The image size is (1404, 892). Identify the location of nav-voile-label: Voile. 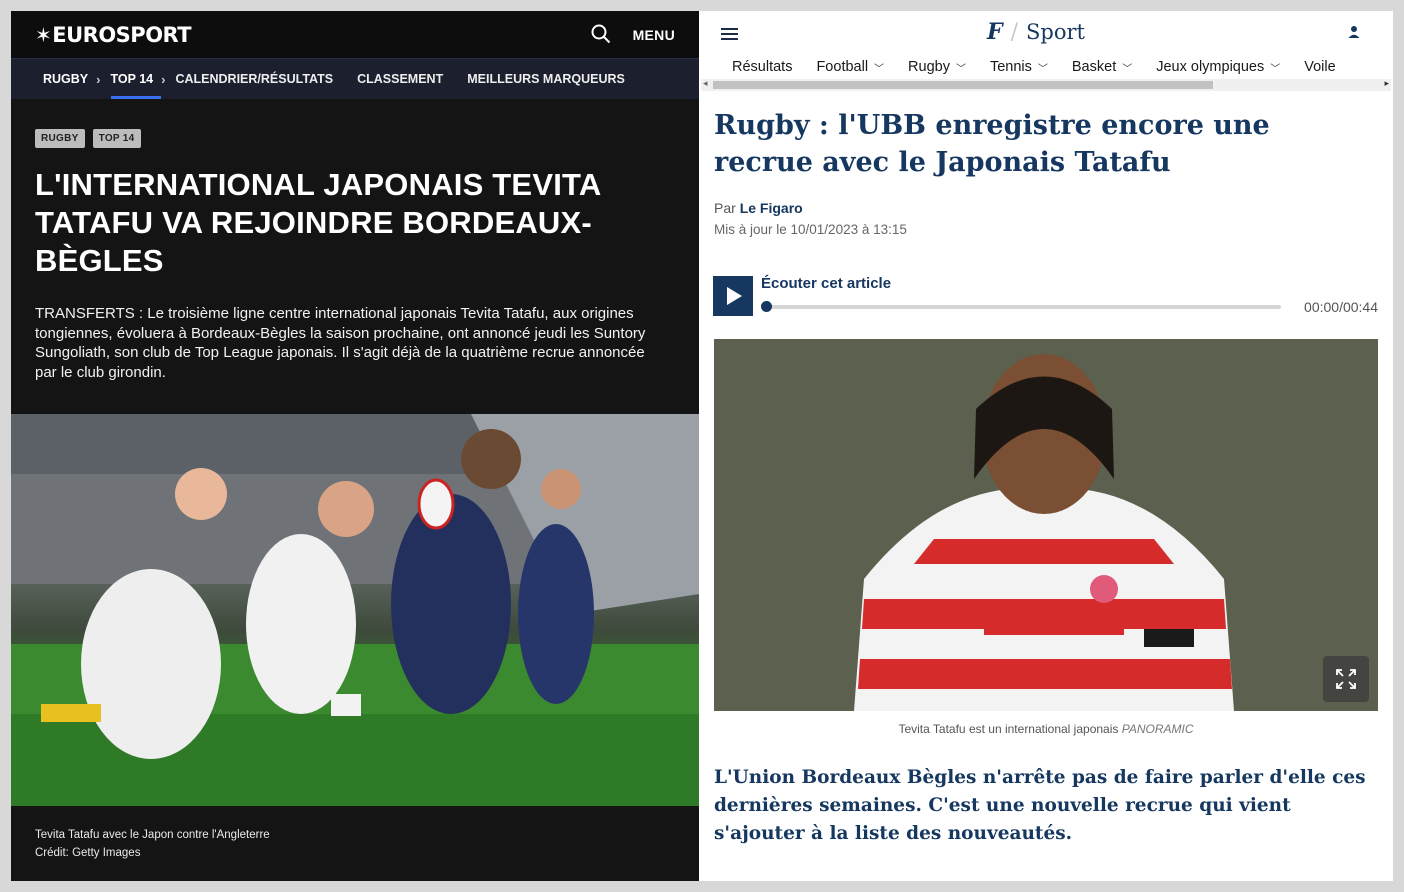
(1320, 67).